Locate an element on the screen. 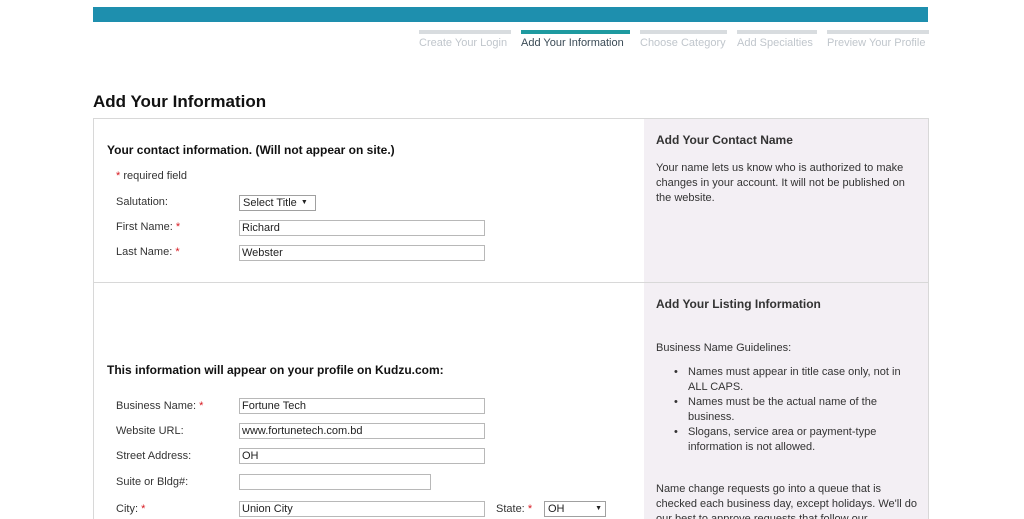  step-choose-category: Choose Category is located at coordinates (683, 39).